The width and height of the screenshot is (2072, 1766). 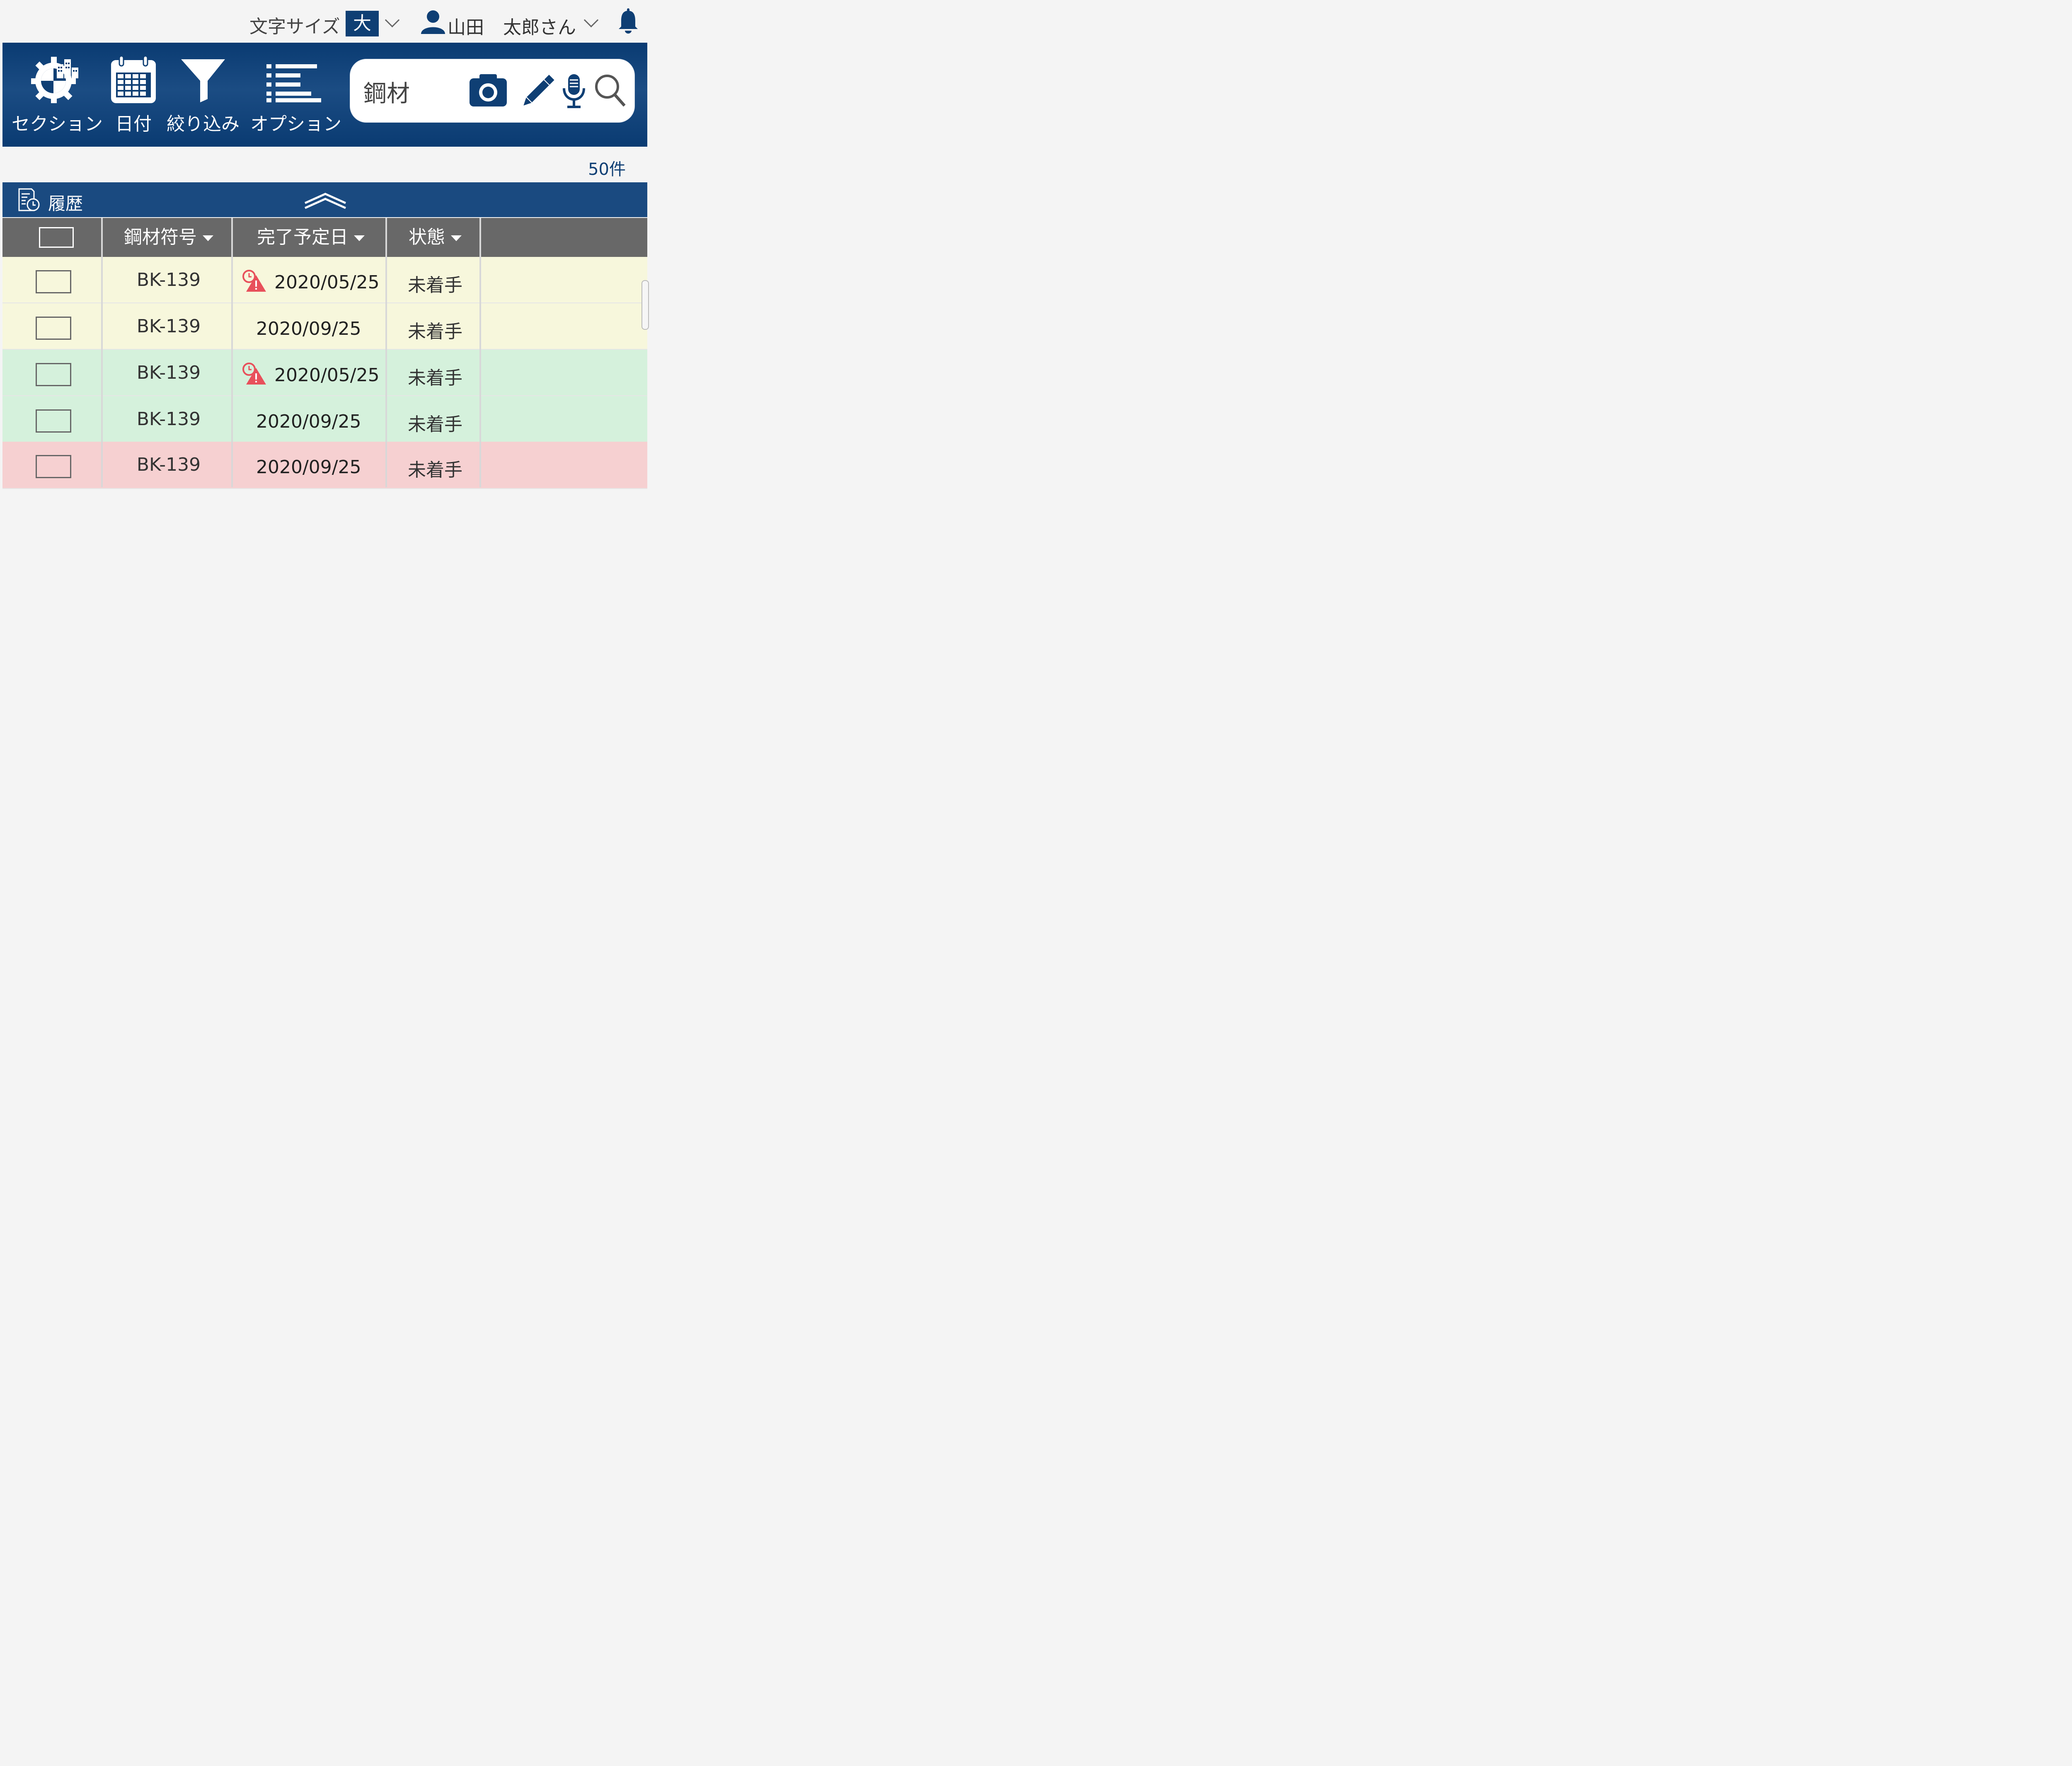 I want to click on microphone-icon, so click(x=574, y=90).